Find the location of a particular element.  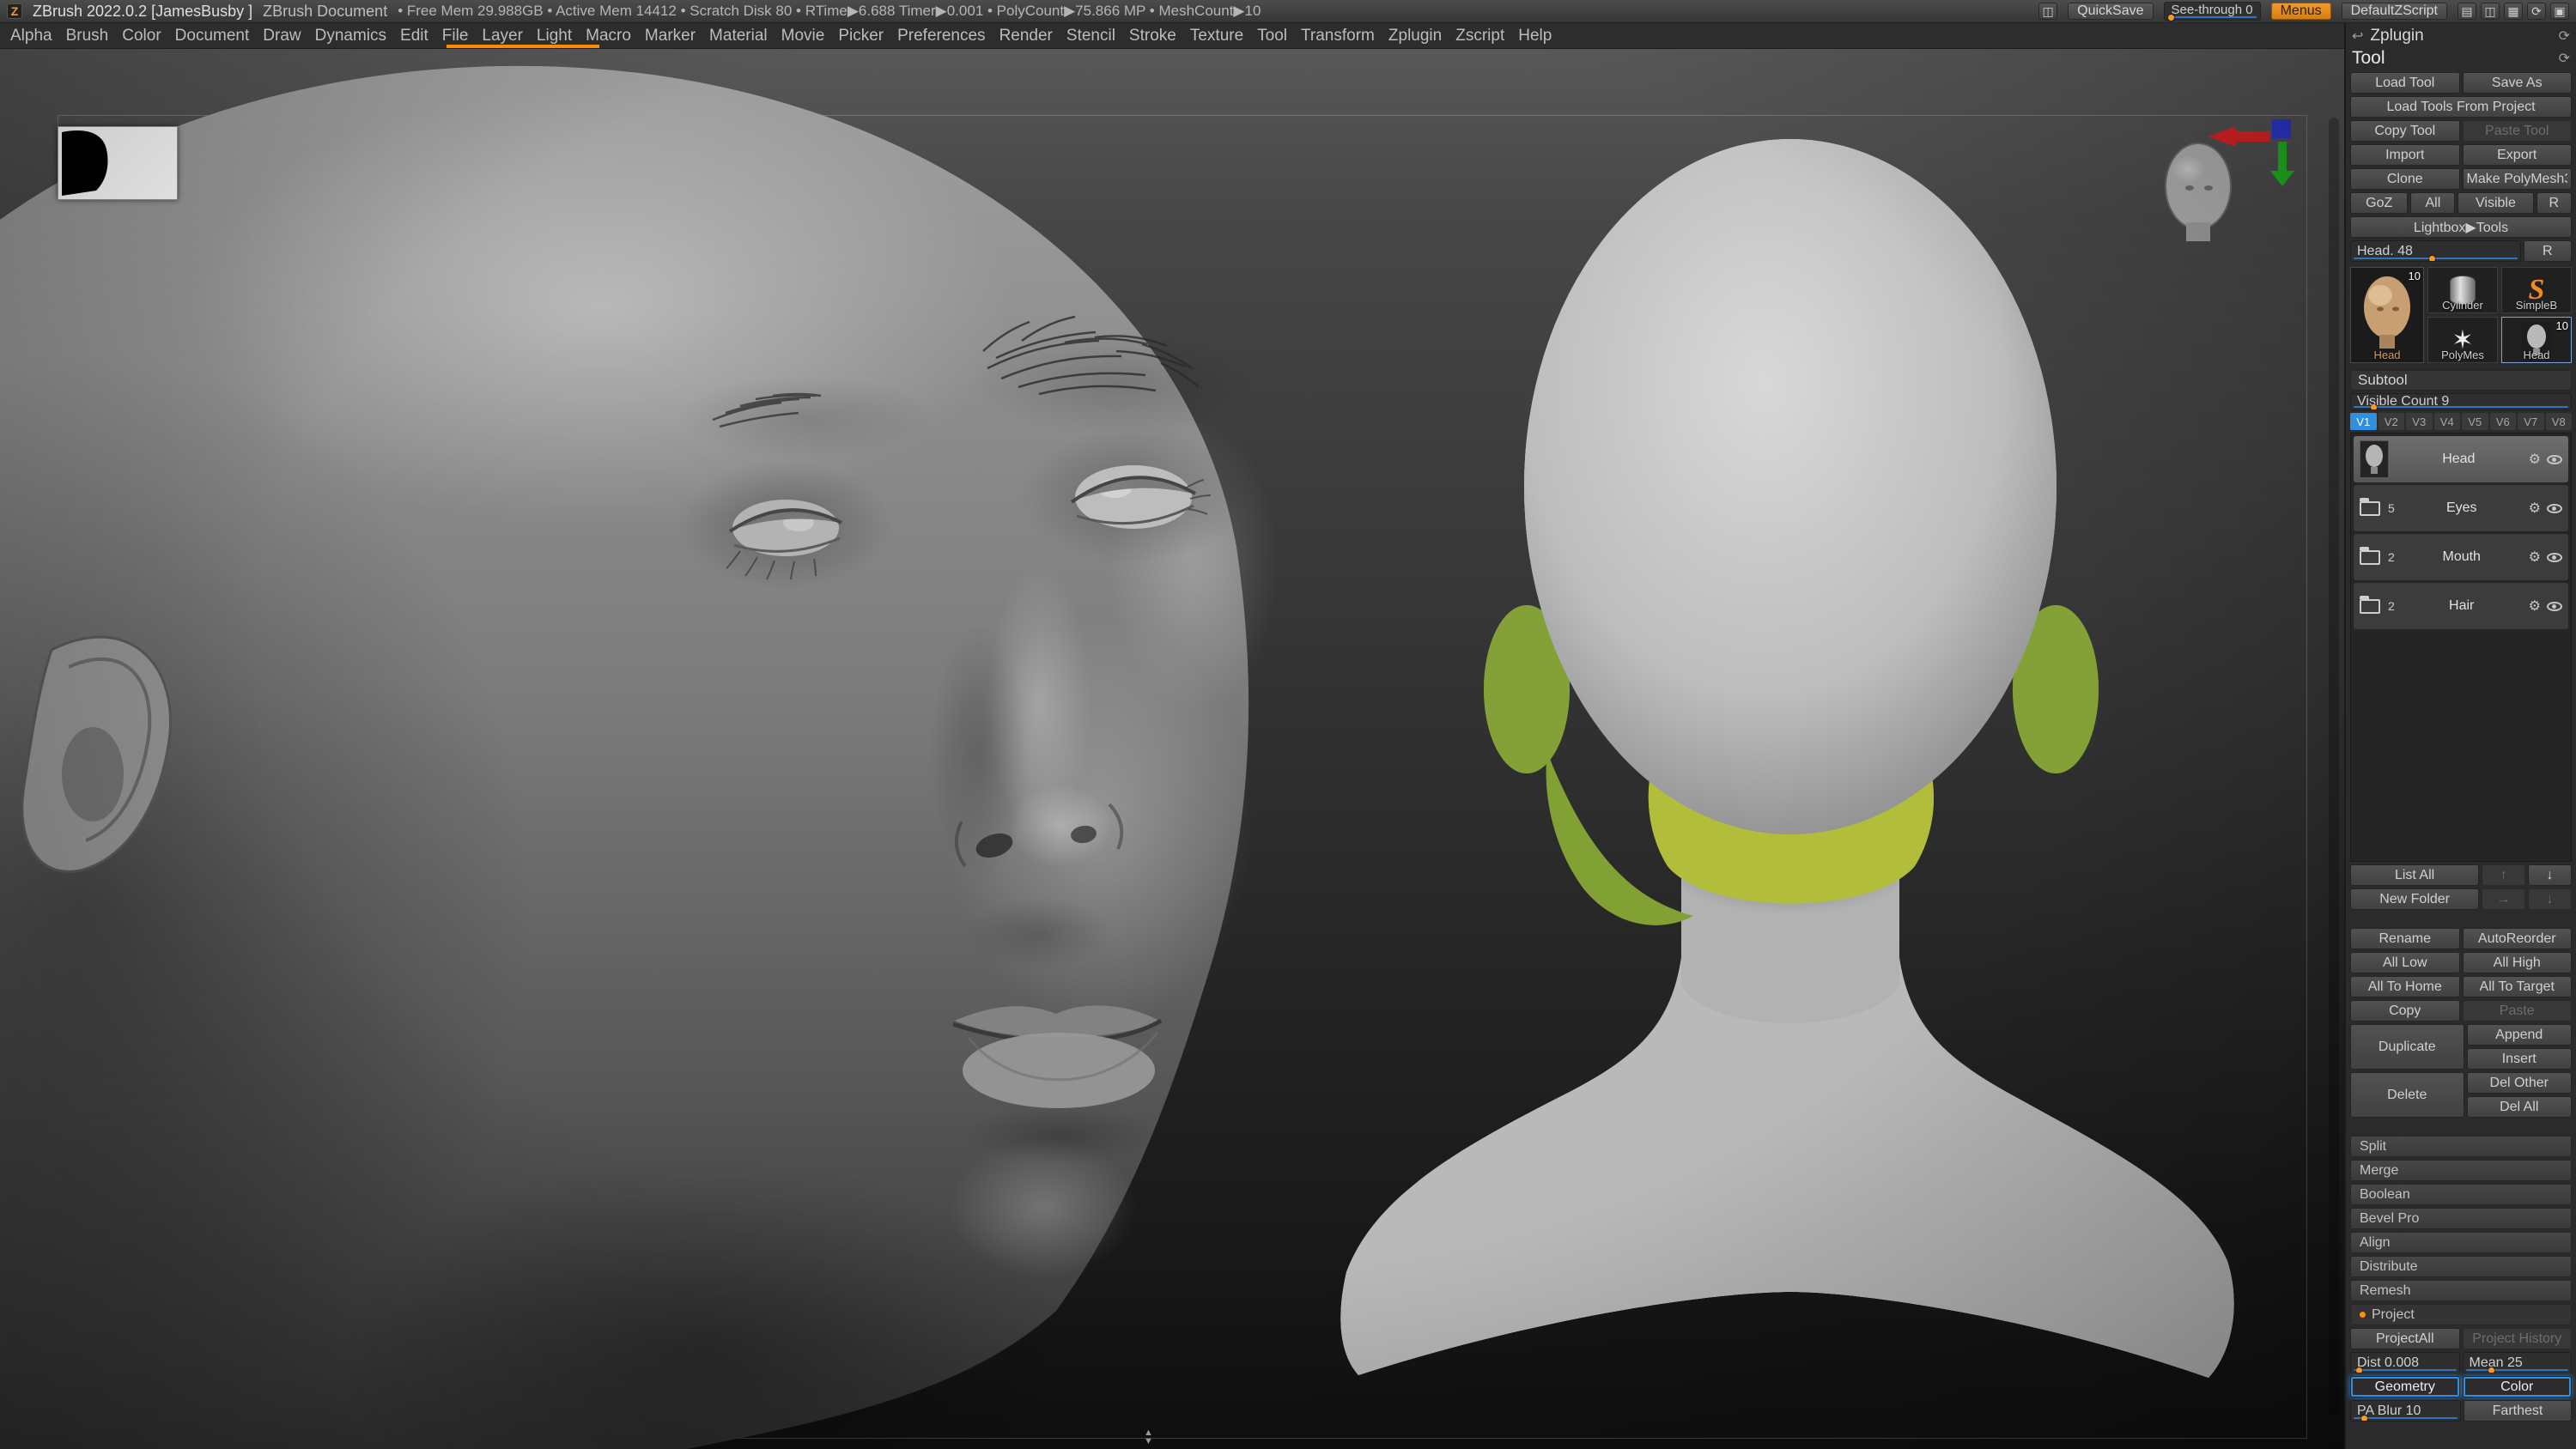

subtool-item-eyes: 5 Eyes ⚙ is located at coordinates (2461, 508).